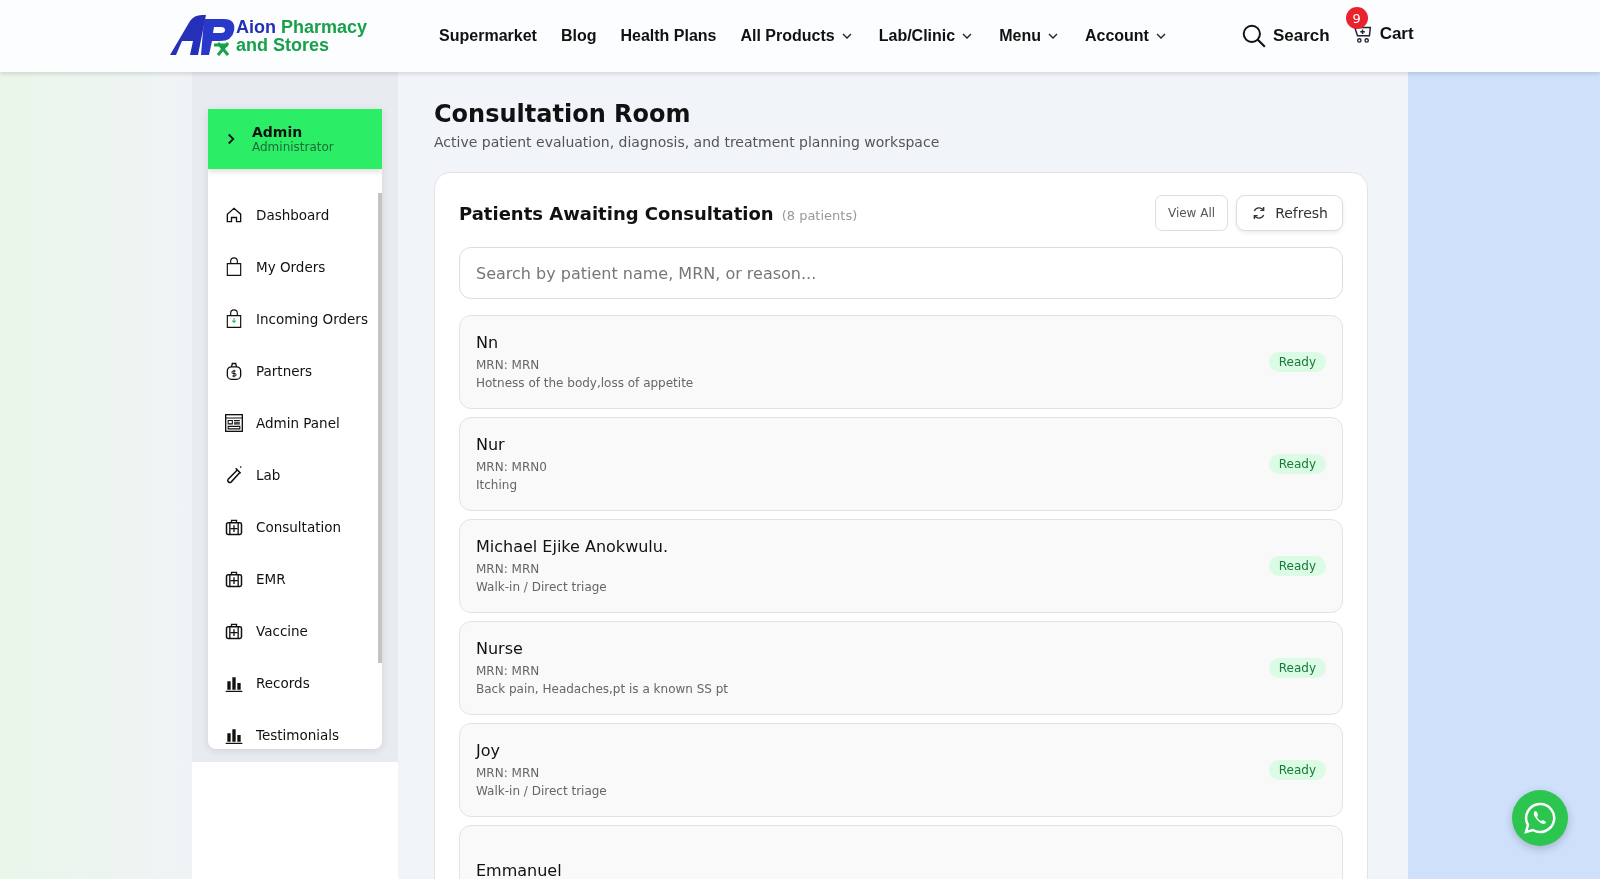  Describe the element at coordinates (901, 668) in the screenshot. I see `patient-card: Nurse MRN: MRN Back pain, Headaches,pt is a known SS pt Ready` at that location.